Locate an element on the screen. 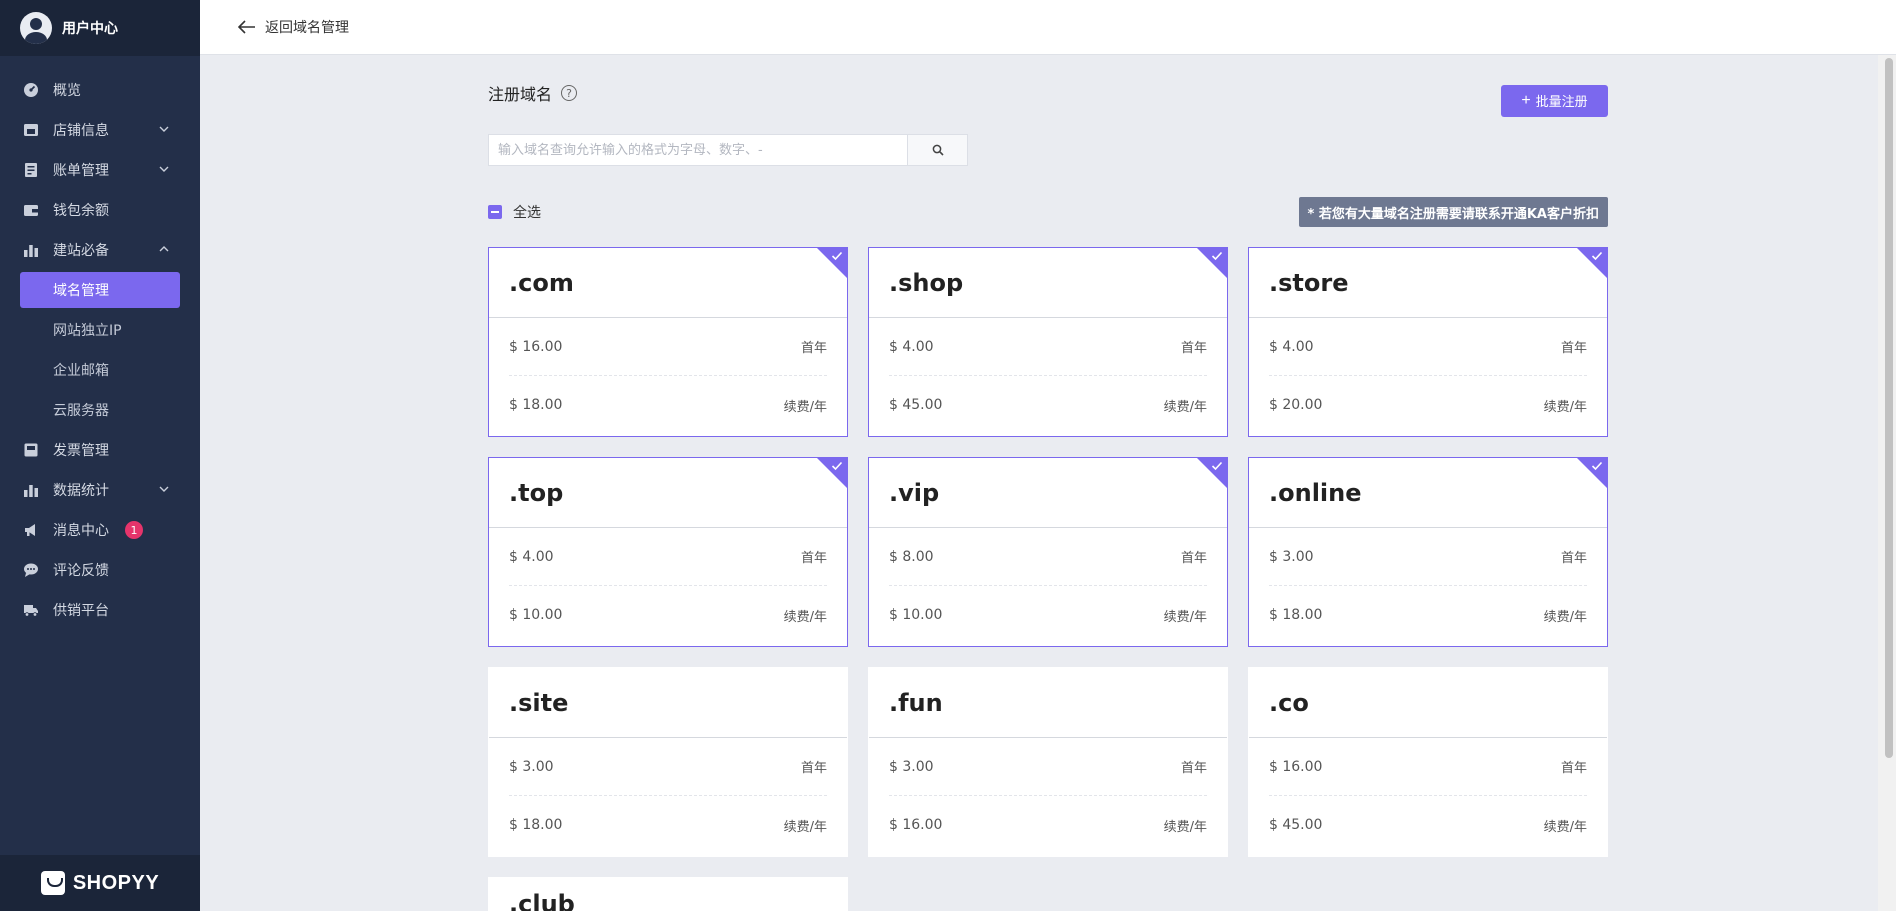 The image size is (1896, 911). sidebar-item-billing: 账单管理 is located at coordinates (100, 170).